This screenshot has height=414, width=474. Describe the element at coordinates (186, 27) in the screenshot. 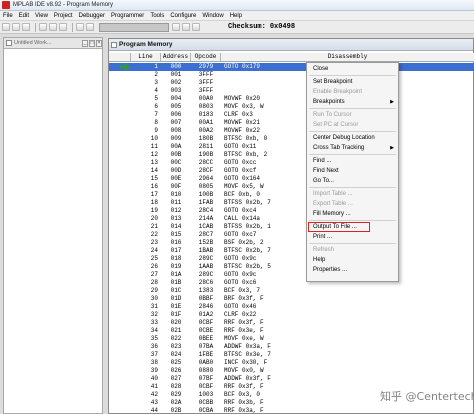

I see `rebuild-icon` at that location.